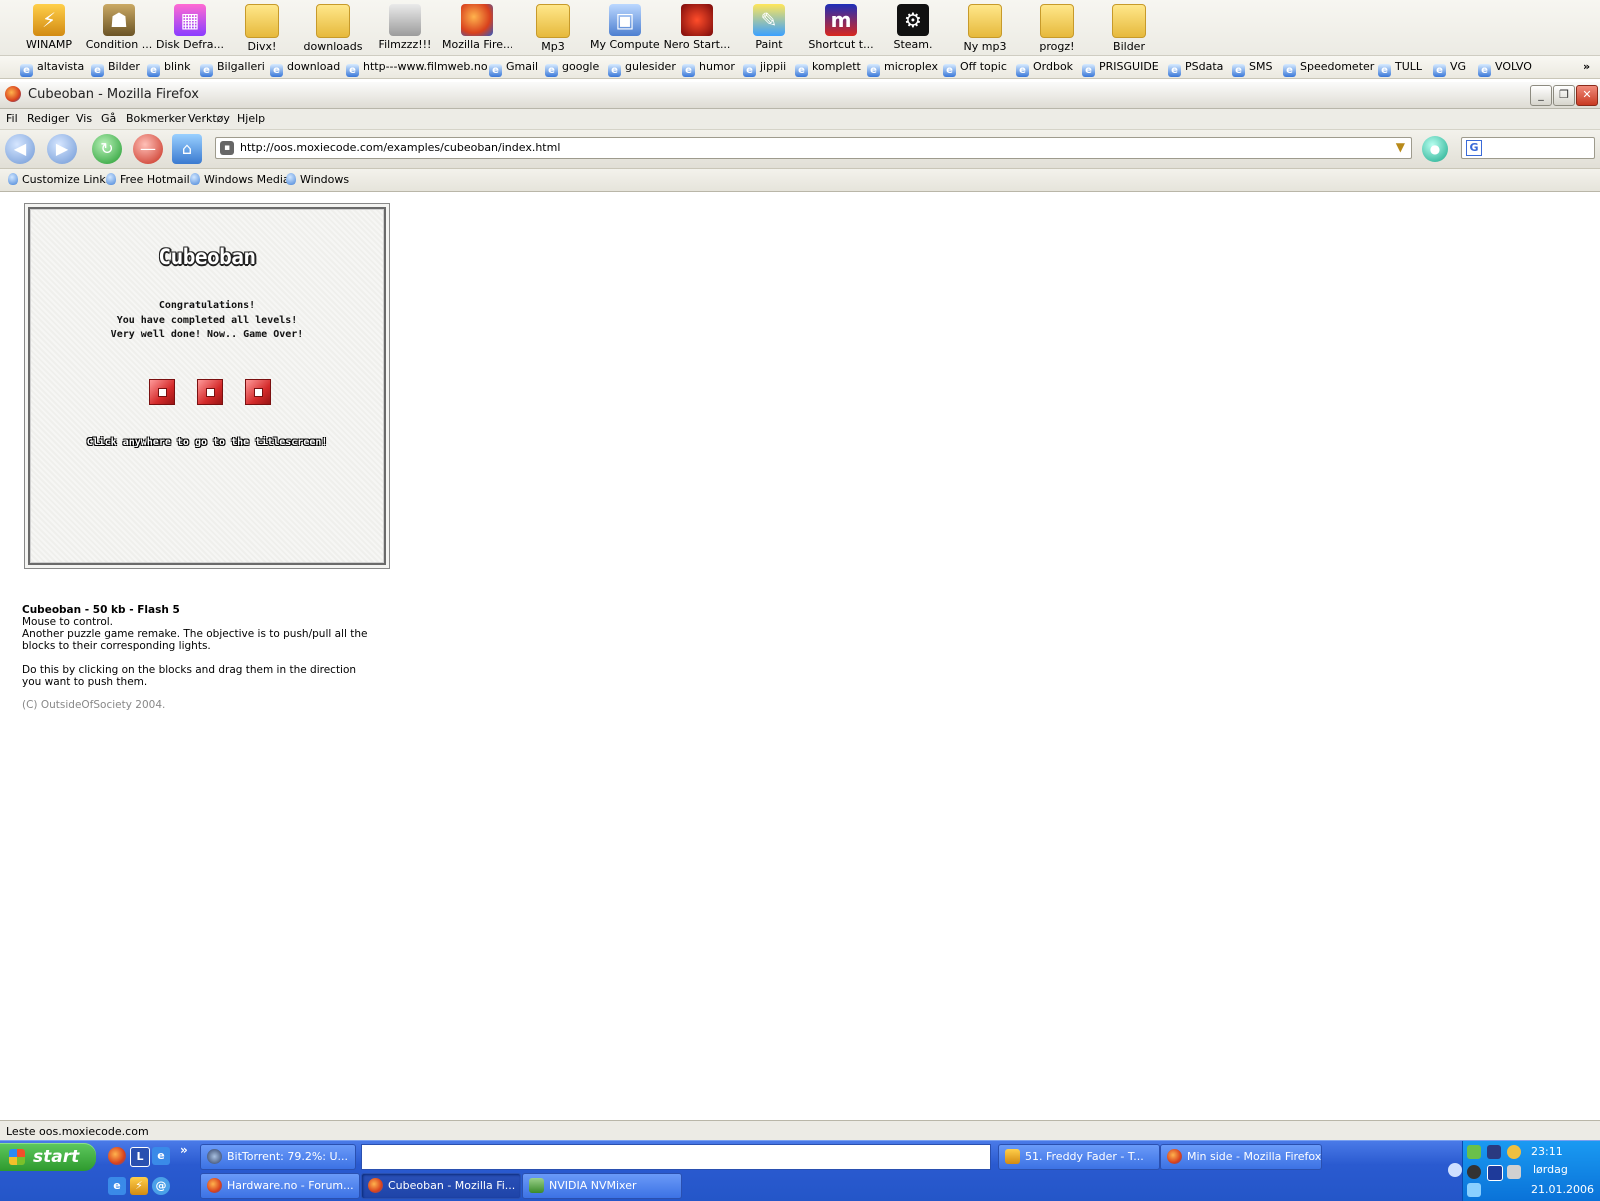 The image size is (1600, 1201). What do you see at coordinates (405, 44) in the screenshot?
I see `desktop-icon-label: Filmzzz!!!` at bounding box center [405, 44].